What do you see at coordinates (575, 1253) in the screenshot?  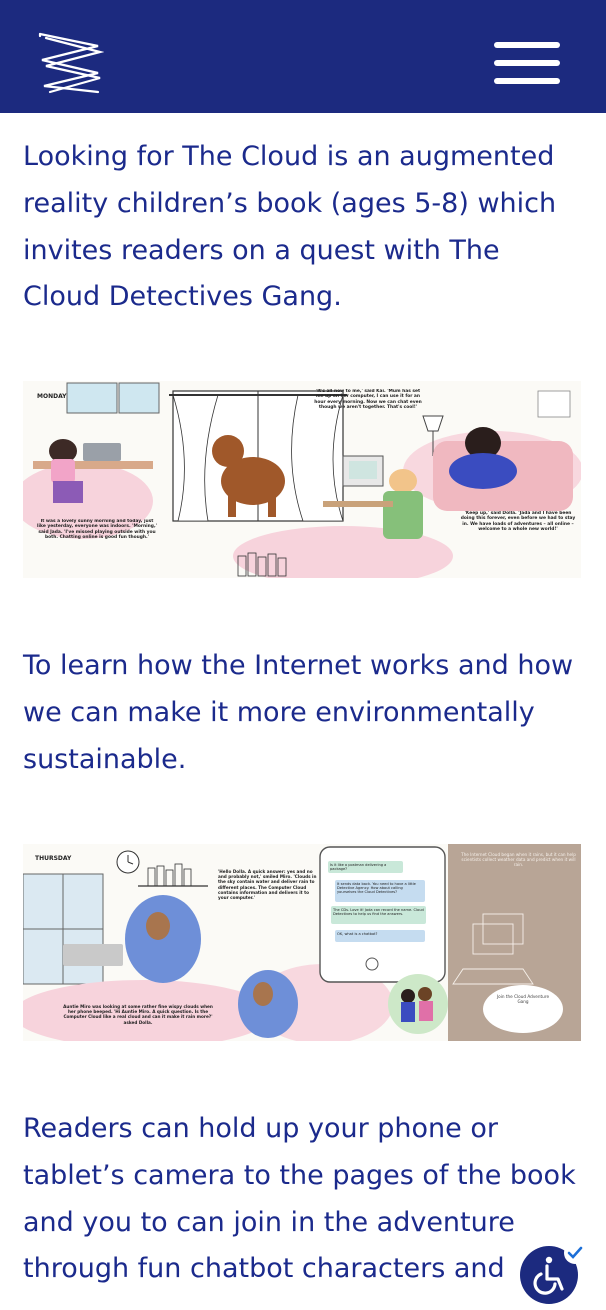 I see `check-icon` at bounding box center [575, 1253].